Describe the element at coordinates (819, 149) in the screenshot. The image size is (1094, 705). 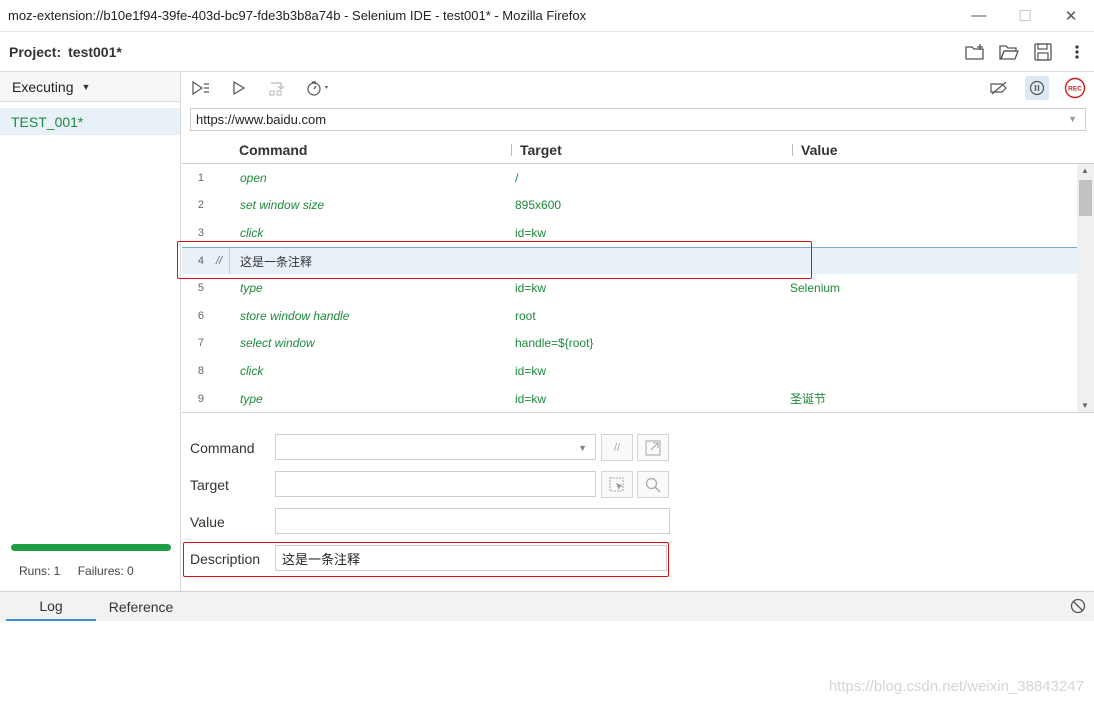
I see `column-value: Value` at that location.